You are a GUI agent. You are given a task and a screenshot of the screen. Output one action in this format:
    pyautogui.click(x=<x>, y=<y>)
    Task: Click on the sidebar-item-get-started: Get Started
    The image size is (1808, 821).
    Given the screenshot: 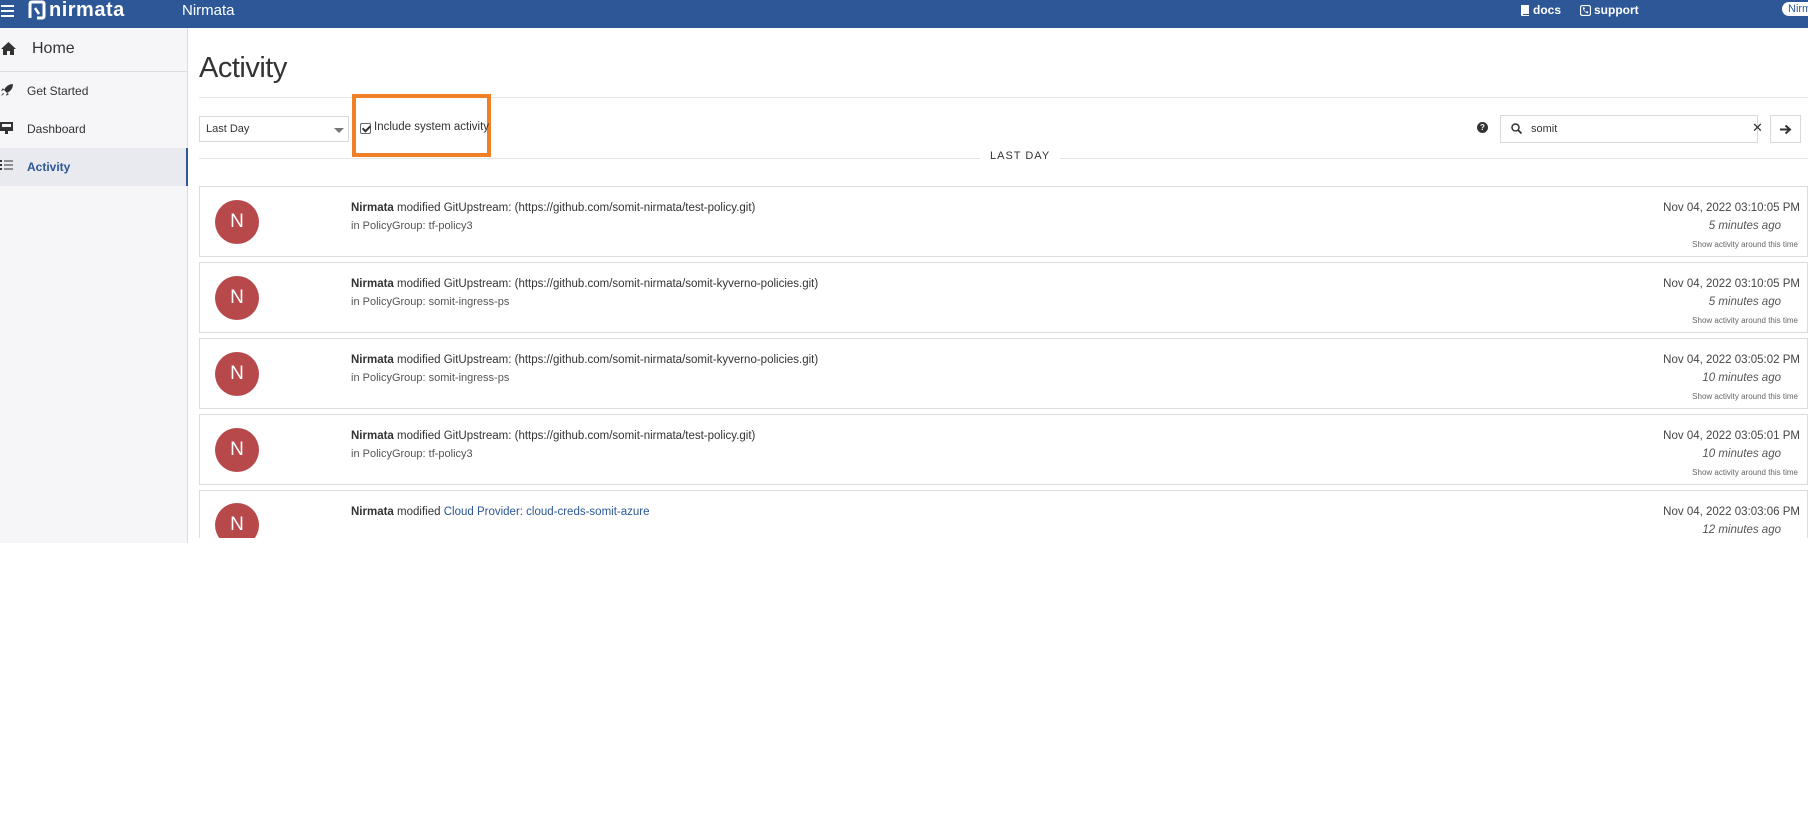 What is the action you would take?
    pyautogui.click(x=93, y=91)
    